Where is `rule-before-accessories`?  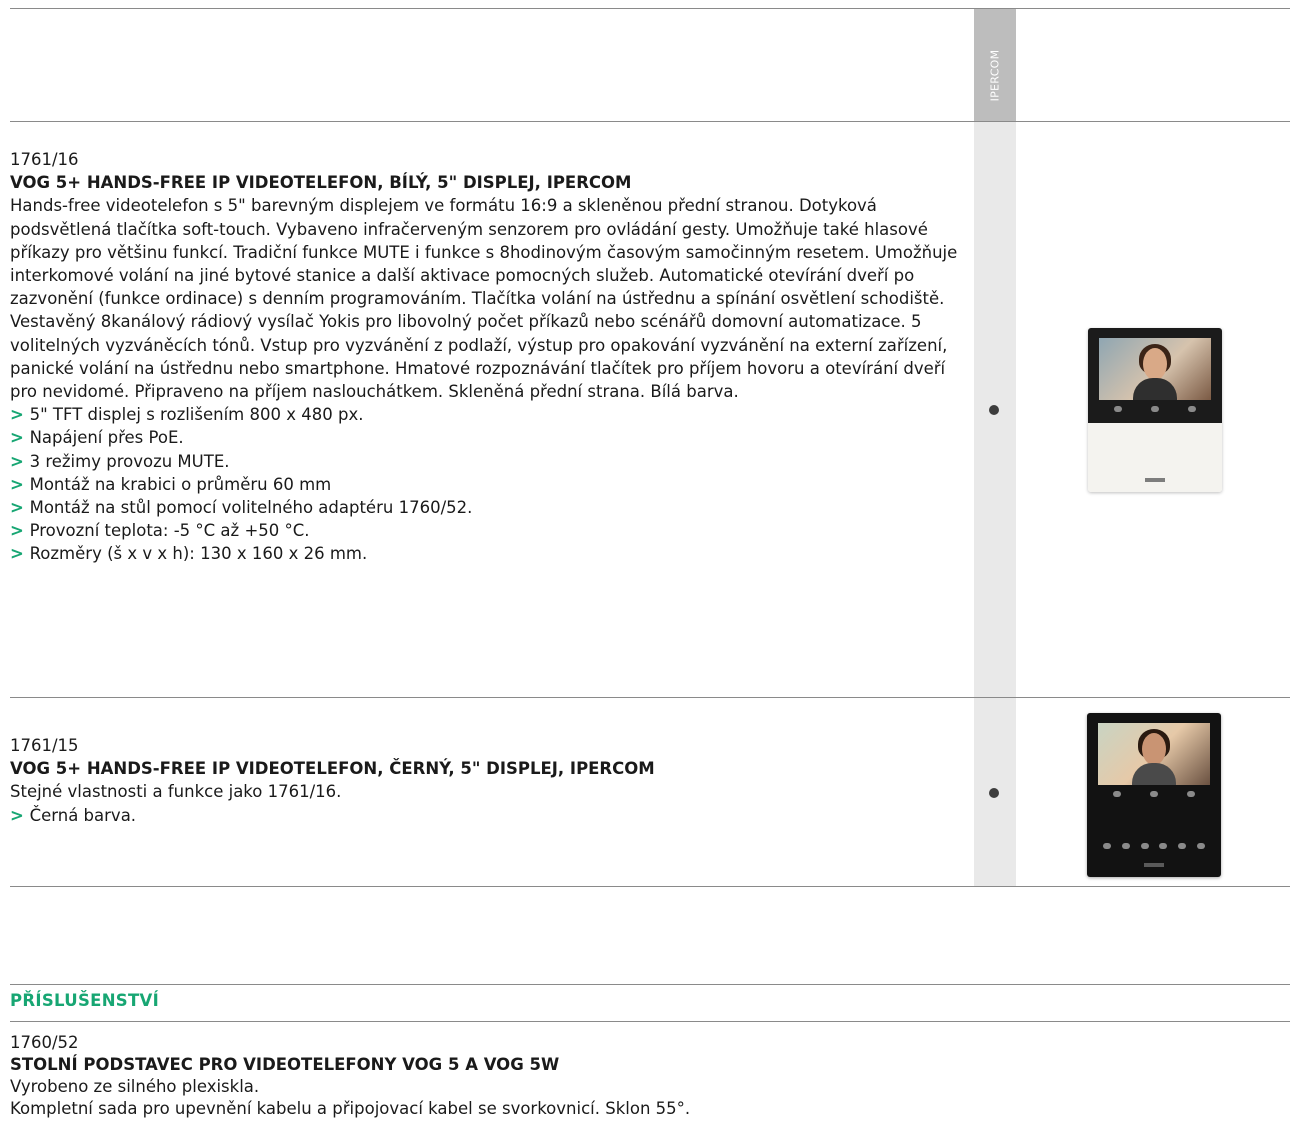
rule-before-accessories is located at coordinates (650, 984).